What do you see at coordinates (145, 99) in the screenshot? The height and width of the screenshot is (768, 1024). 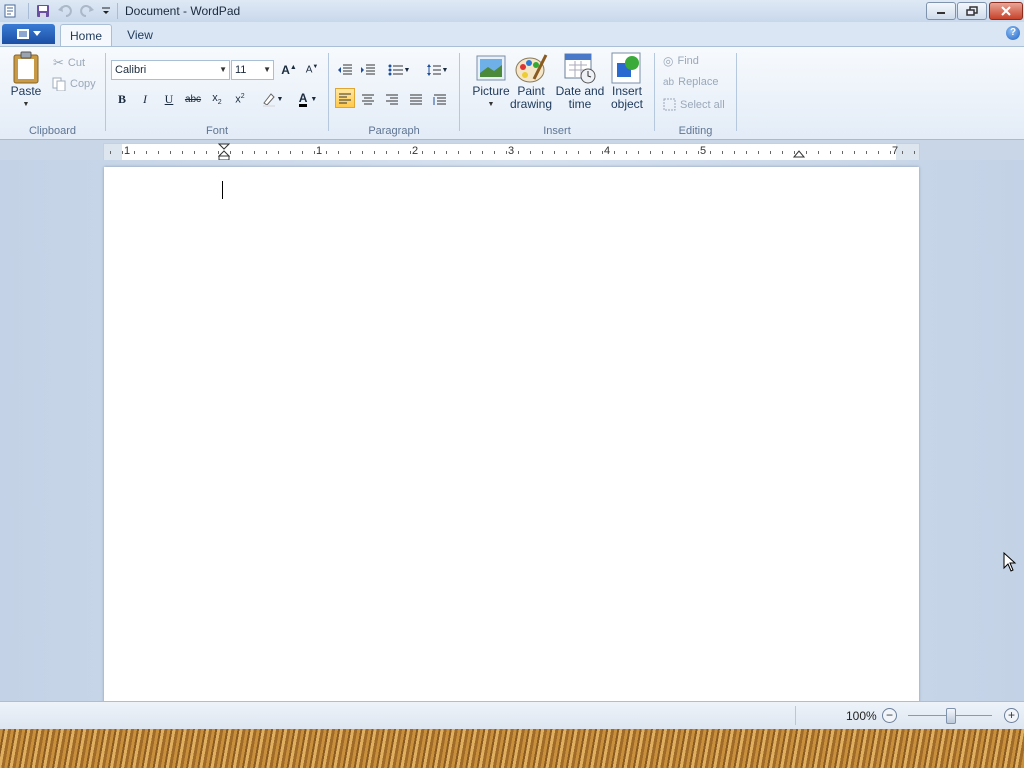 I see `italic-button: I` at bounding box center [145, 99].